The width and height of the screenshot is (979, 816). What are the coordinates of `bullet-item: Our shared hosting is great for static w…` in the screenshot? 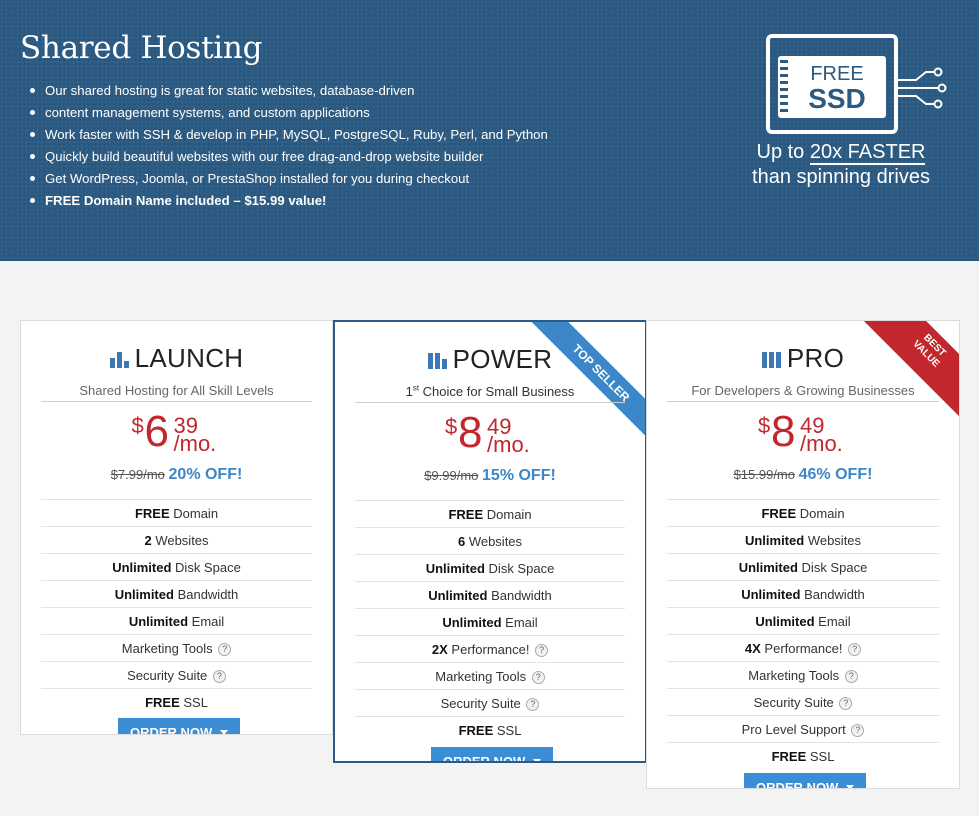 It's located at (317, 91).